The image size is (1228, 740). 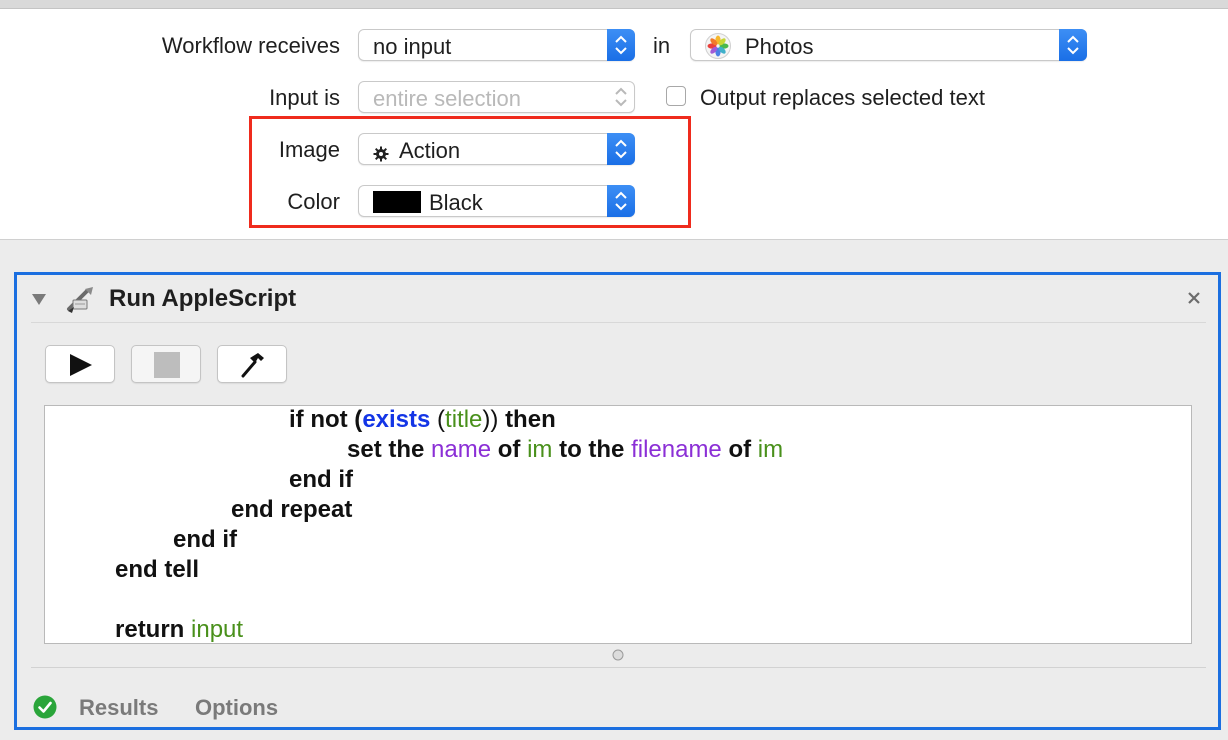 I want to click on input-is-popup: entire selection, so click(x=496, y=97).